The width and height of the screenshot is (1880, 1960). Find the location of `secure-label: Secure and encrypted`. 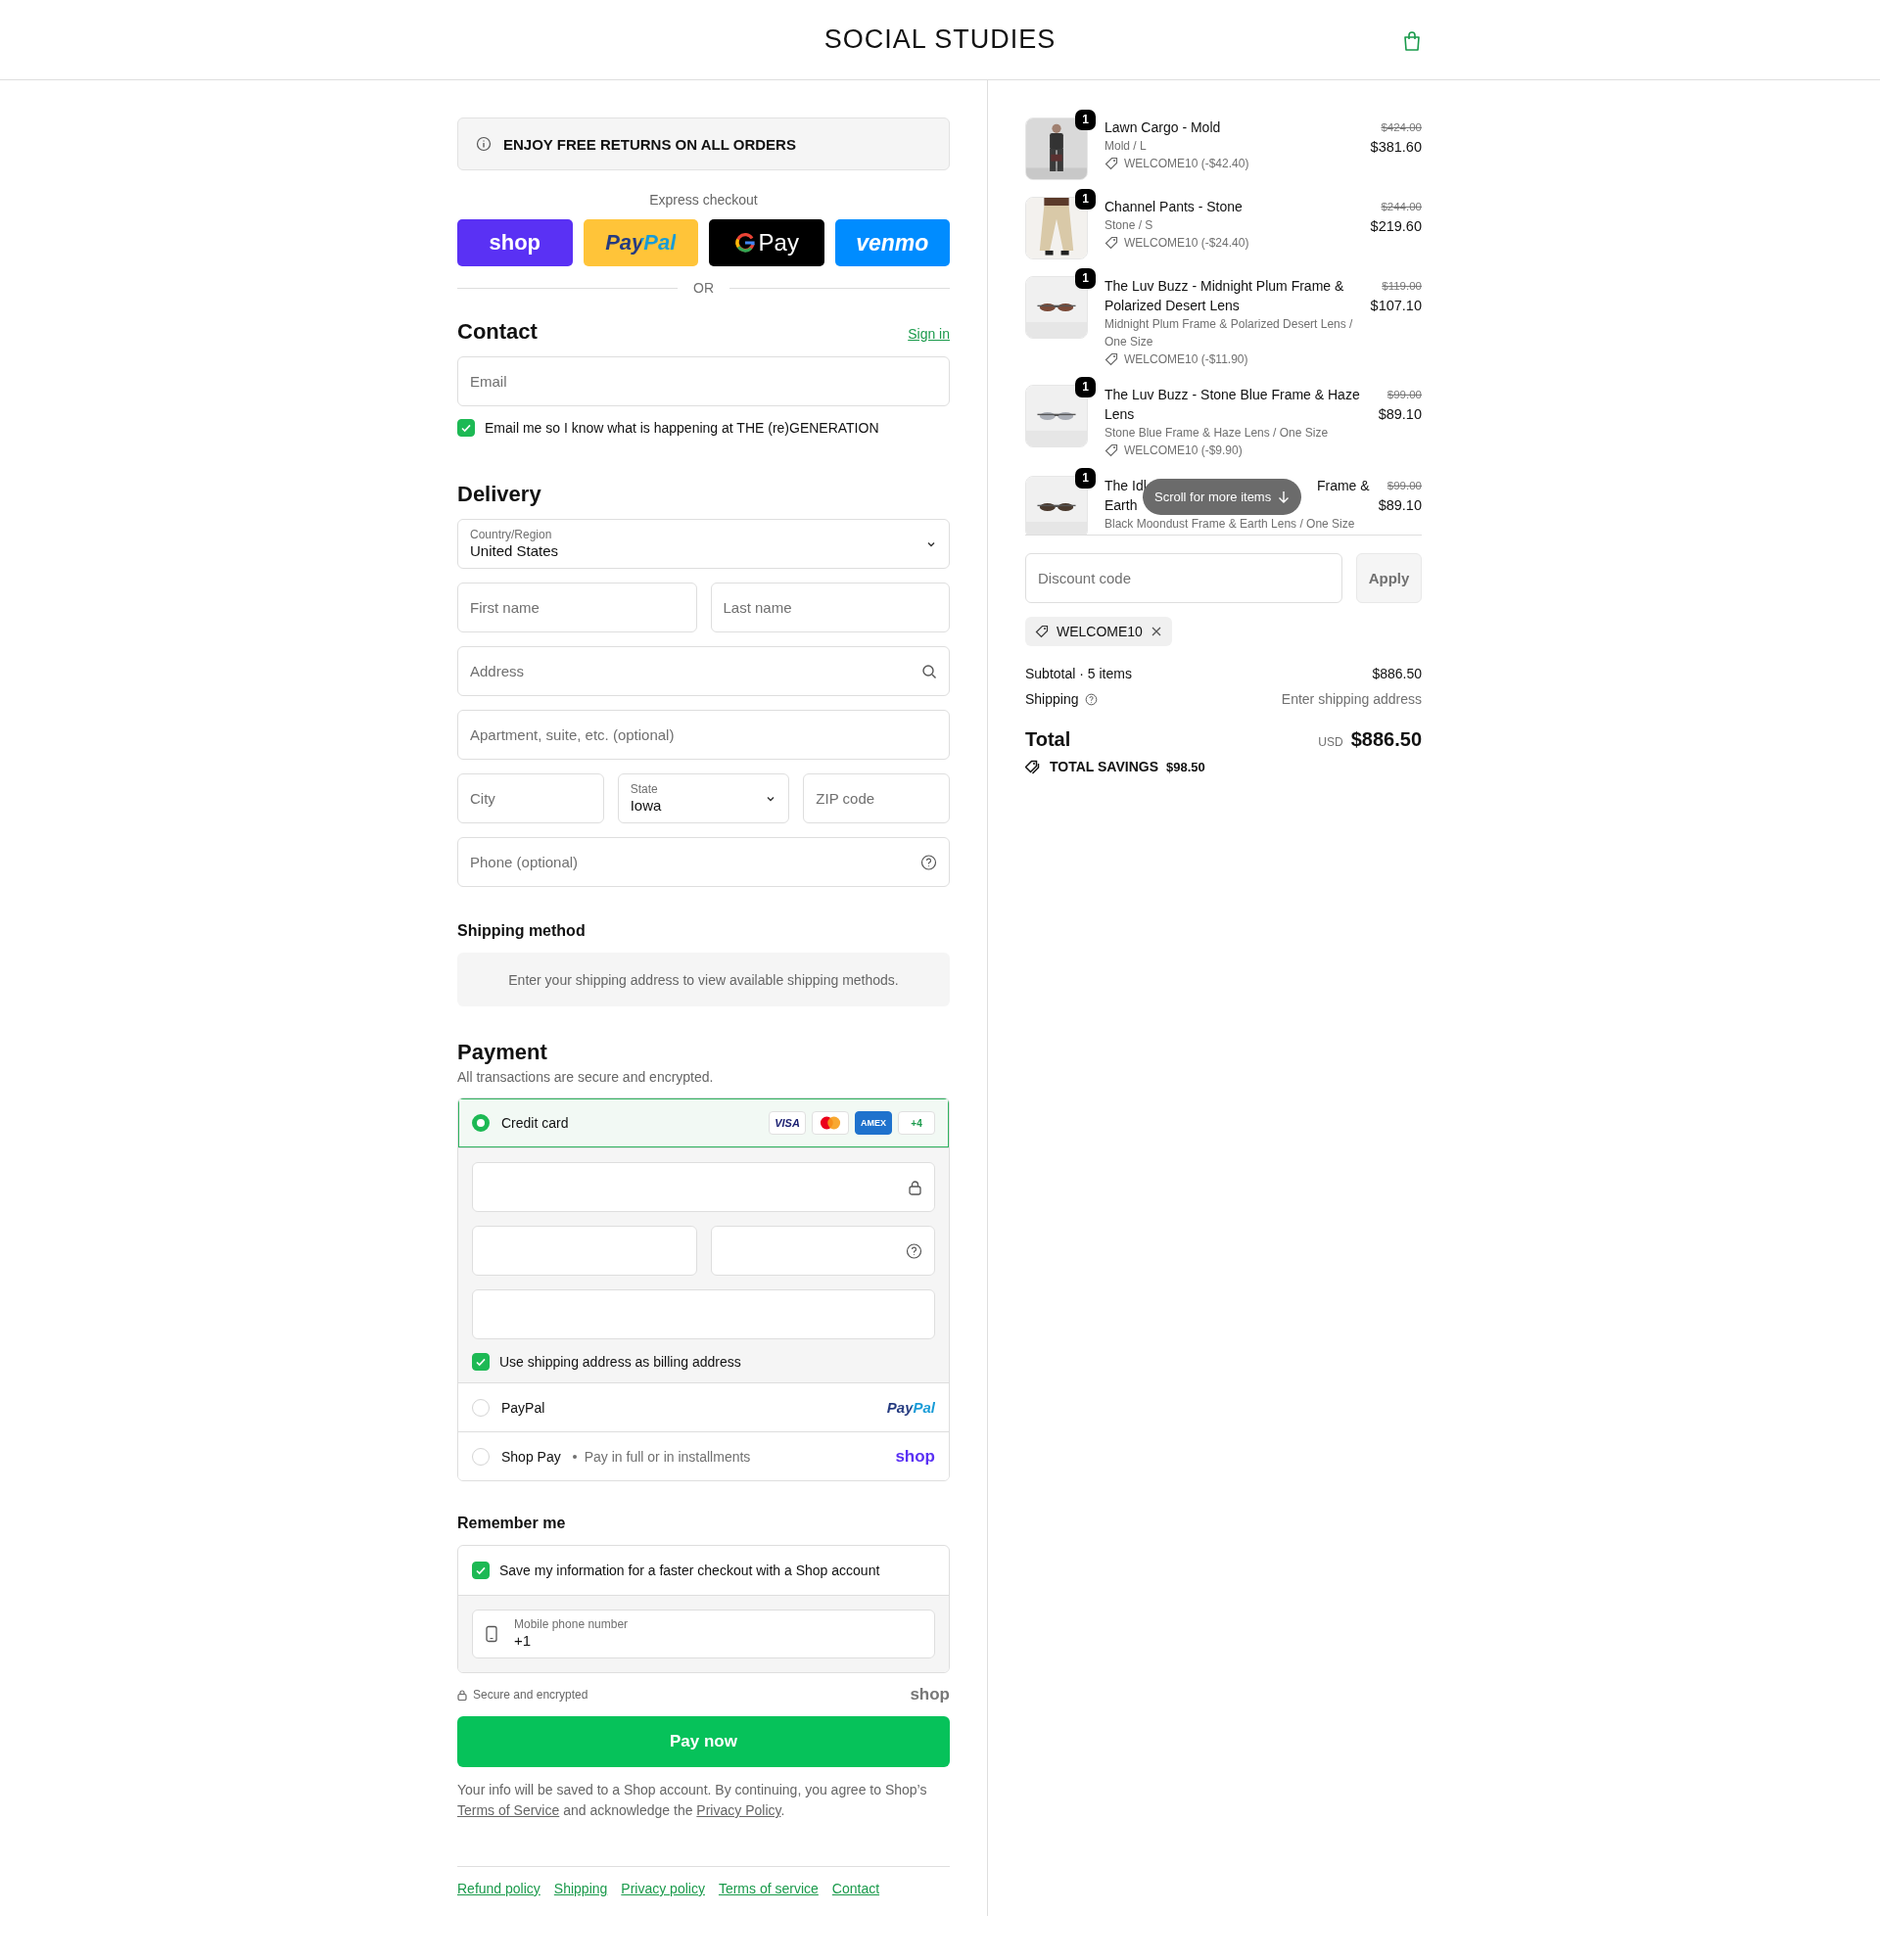

secure-label: Secure and encrypted is located at coordinates (530, 1695).